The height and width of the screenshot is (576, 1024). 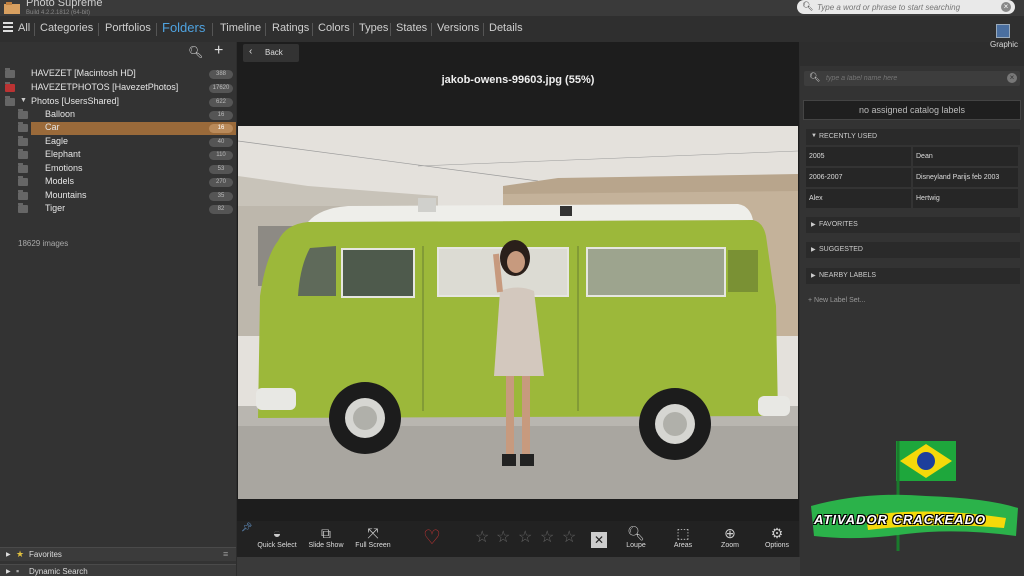 What do you see at coordinates (195, 52) in the screenshot?
I see `search-icon: 🔍︎` at bounding box center [195, 52].